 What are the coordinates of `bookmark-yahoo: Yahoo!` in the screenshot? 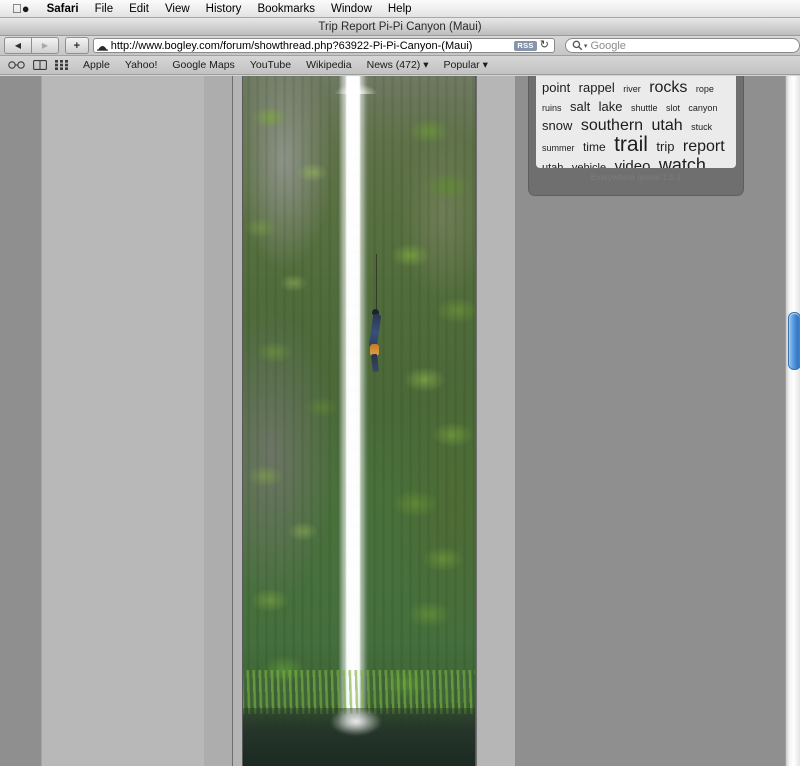 It's located at (141, 65).